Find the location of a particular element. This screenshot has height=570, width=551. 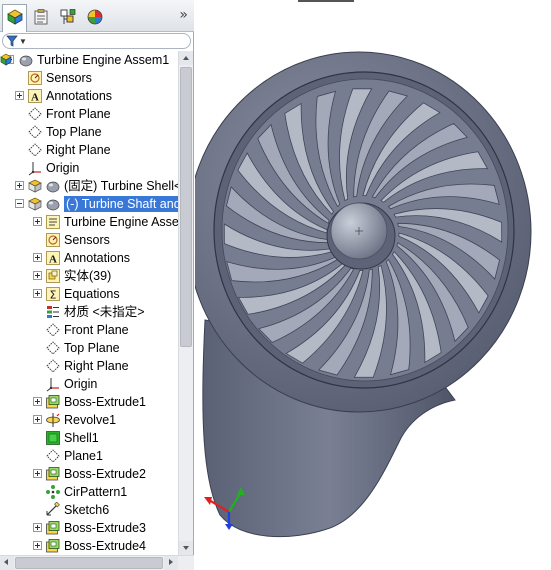

horizontal-scroll-thumb is located at coordinates (89, 563).